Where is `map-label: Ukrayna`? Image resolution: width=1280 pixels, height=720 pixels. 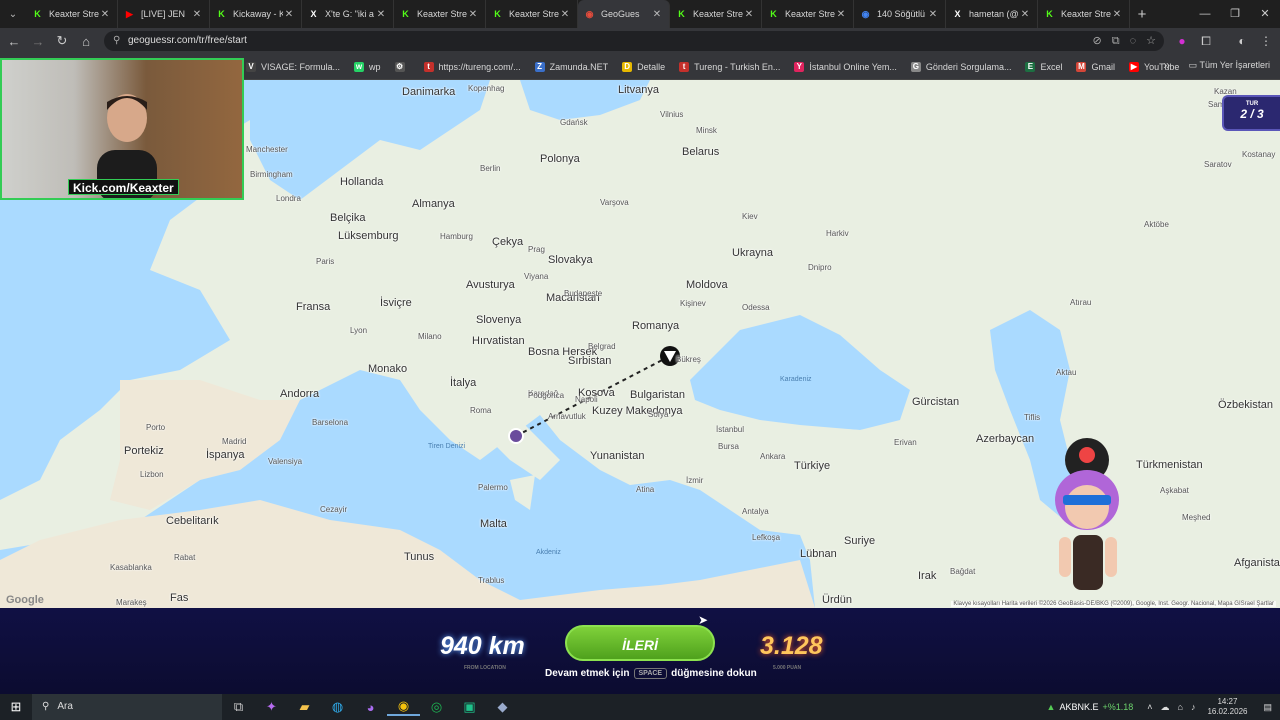
map-label: Ukrayna is located at coordinates (752, 253).